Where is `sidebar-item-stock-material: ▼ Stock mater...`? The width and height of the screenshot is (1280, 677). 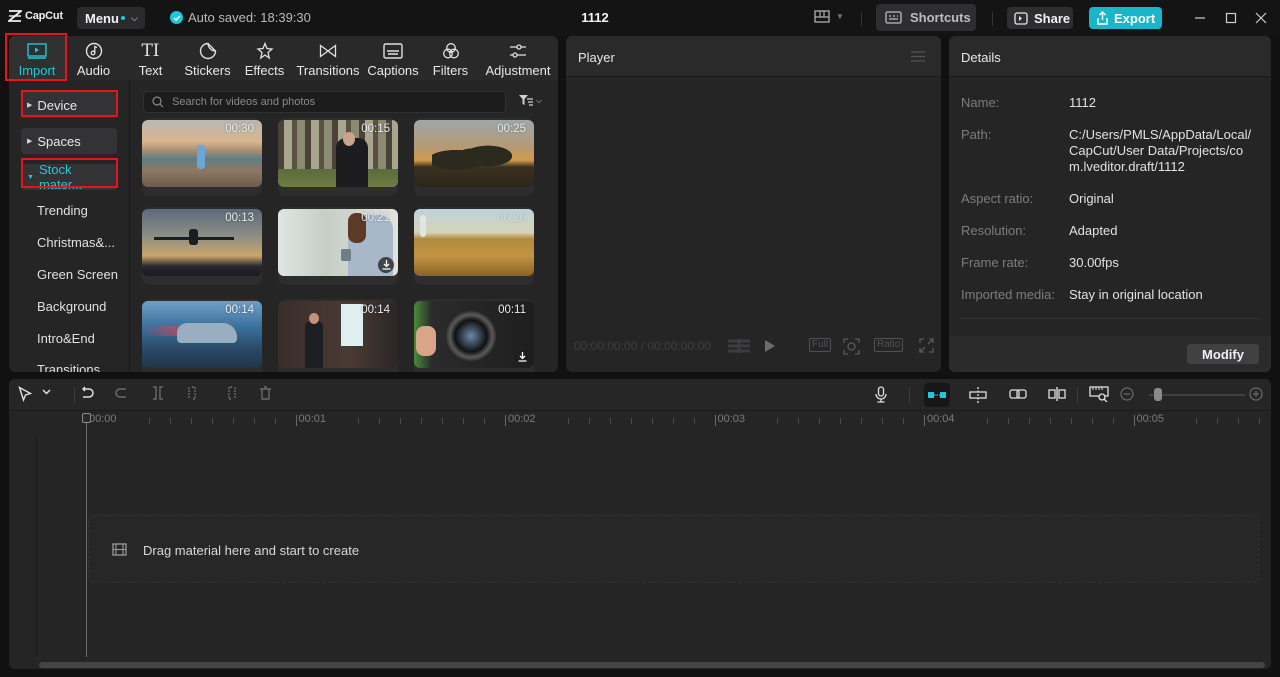
sidebar-item-stock-material: ▼ Stock mater... is located at coordinates (69, 177).